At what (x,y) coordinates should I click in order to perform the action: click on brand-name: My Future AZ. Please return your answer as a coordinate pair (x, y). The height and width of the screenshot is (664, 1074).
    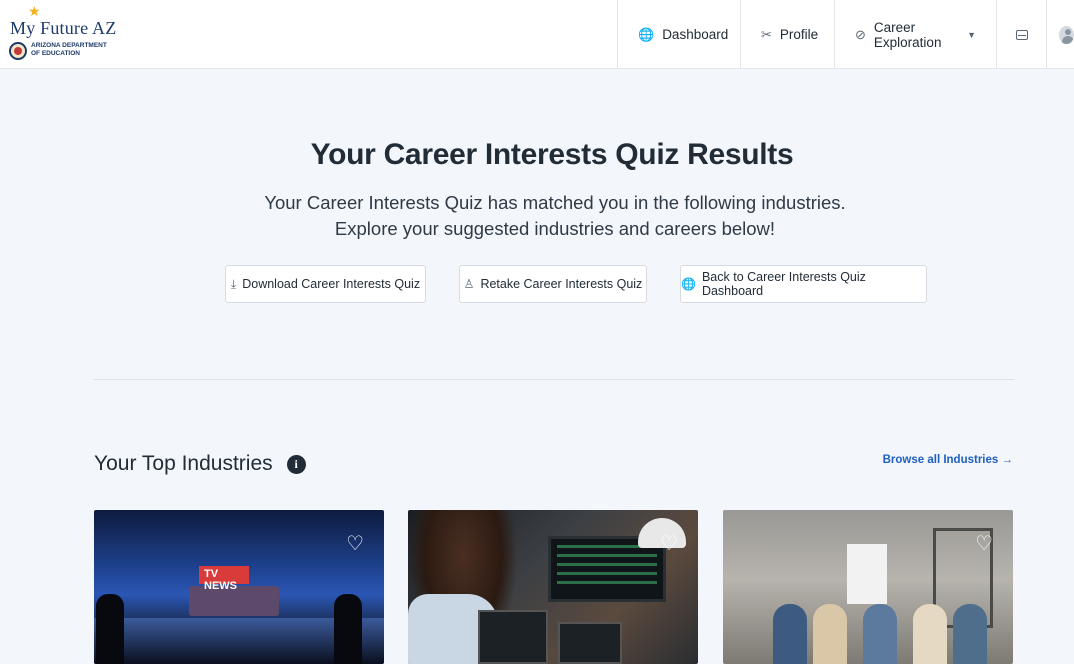
    Looking at the image, I should click on (63, 28).